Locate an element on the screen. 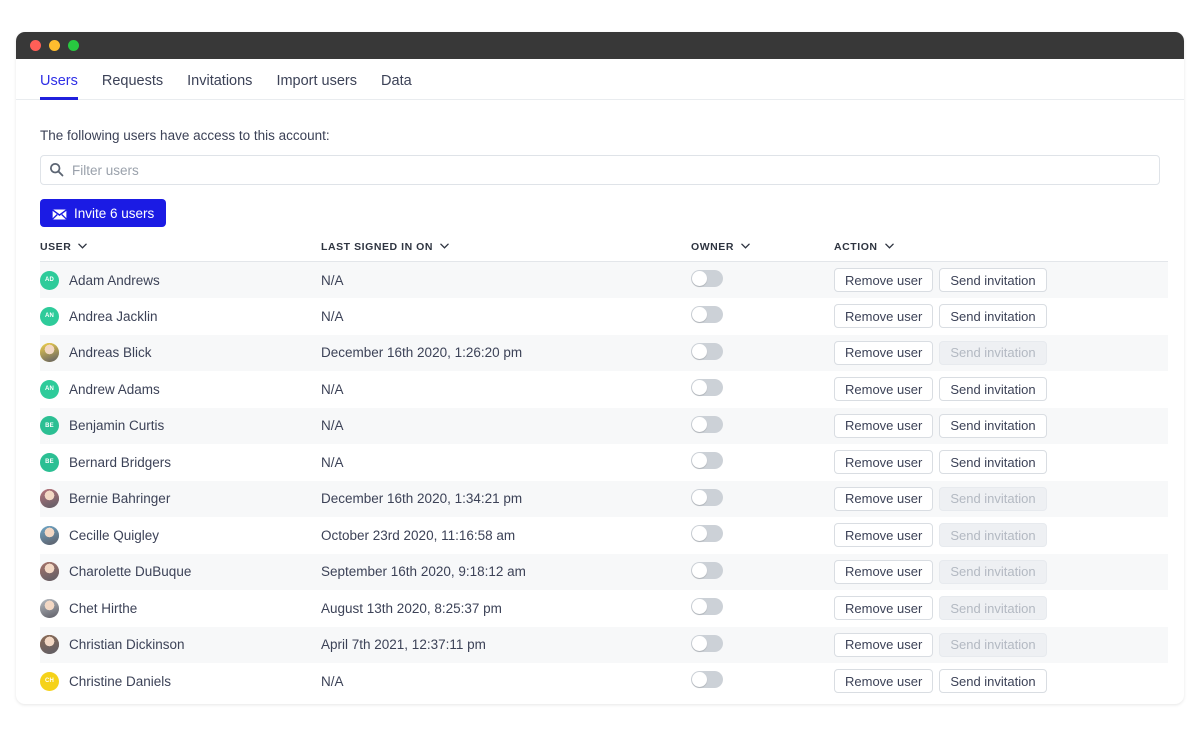  last-signed-in-cell: October 23rd 2020, 11:16:58 am is located at coordinates (506, 535).